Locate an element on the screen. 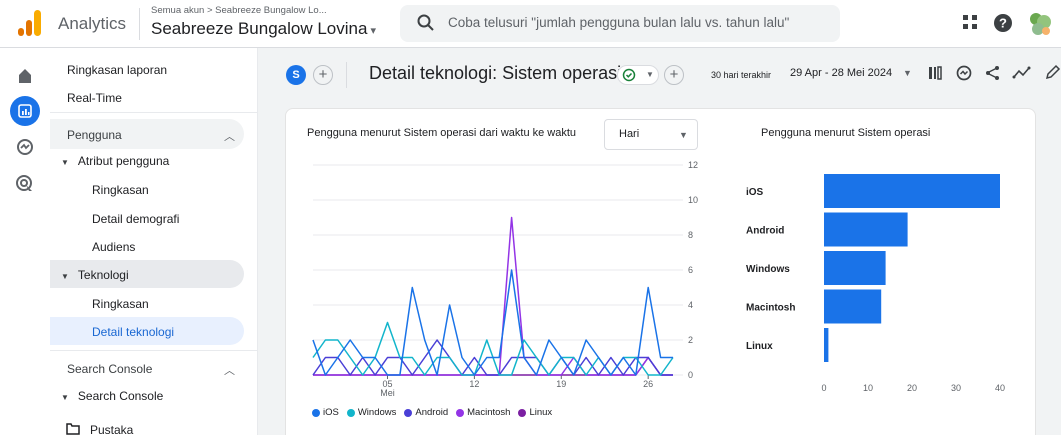 Image resolution: width=1061 pixels, height=435 pixels. segment-badge: S is located at coordinates (296, 75).